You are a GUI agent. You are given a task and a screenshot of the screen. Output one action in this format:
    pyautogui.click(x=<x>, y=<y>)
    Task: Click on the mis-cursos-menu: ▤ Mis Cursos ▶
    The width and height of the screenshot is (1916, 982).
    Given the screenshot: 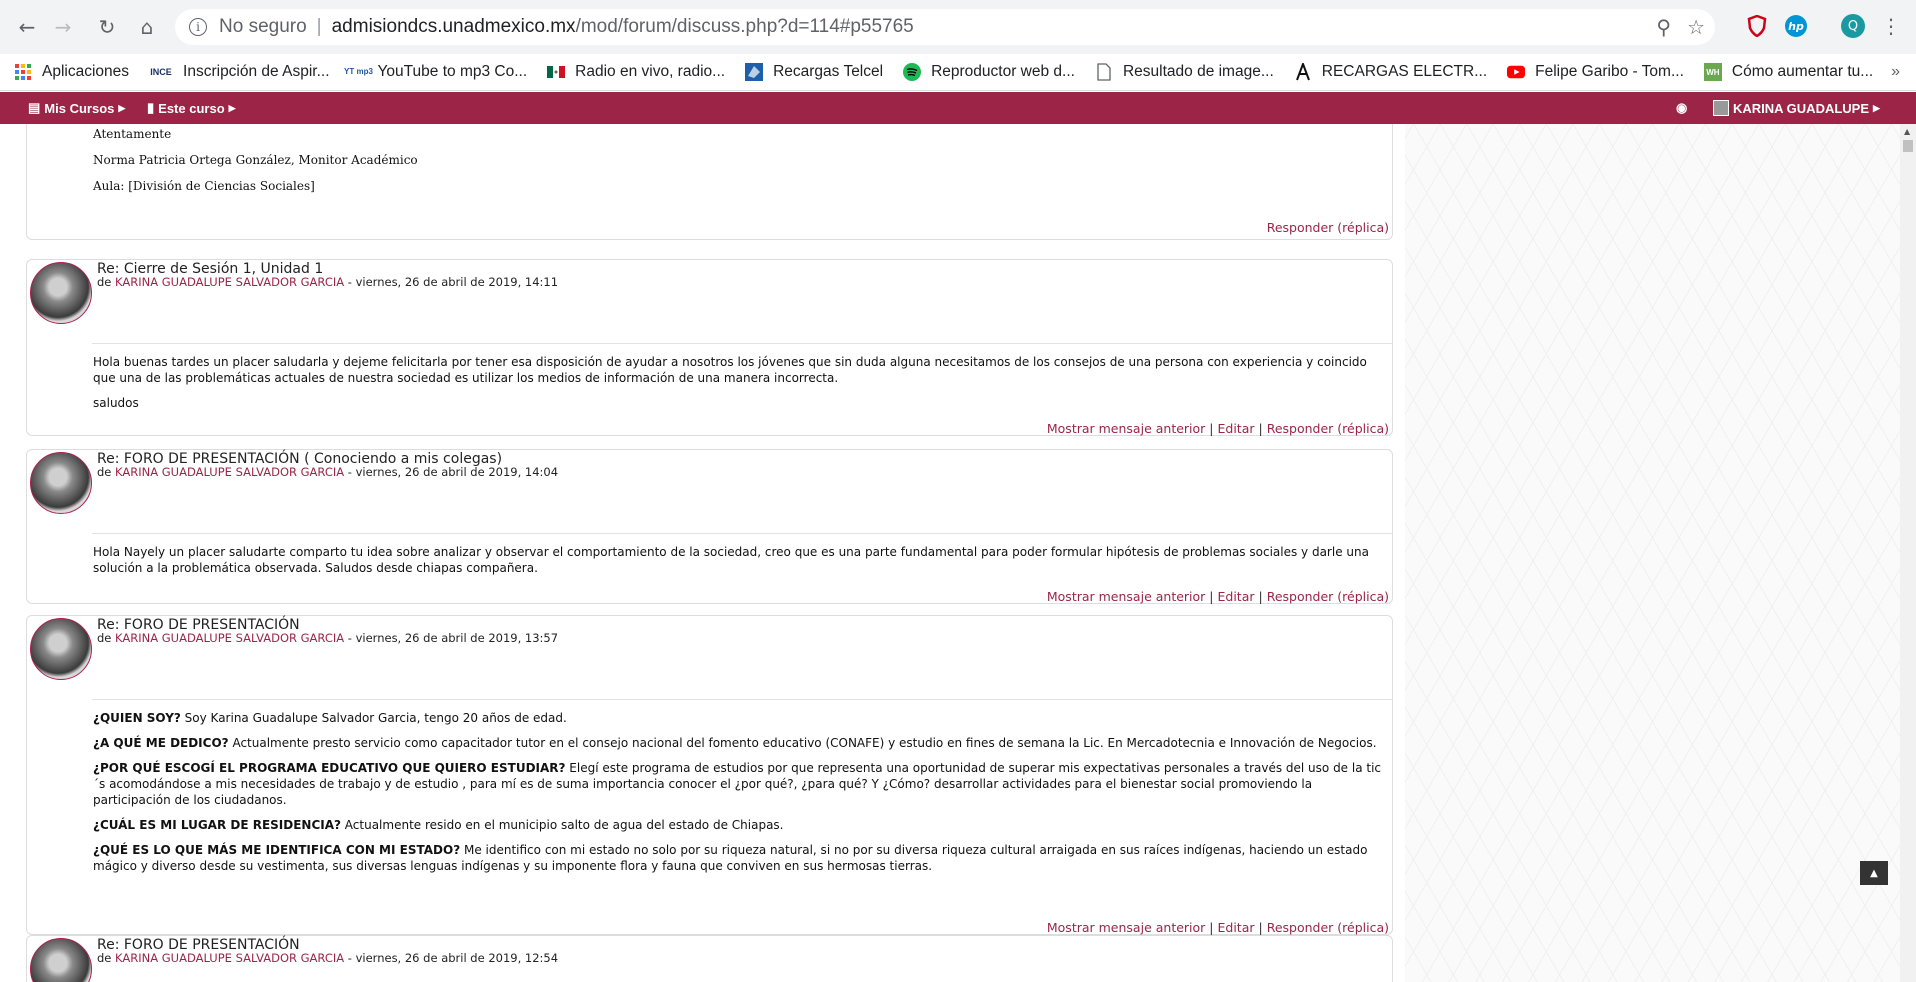 What is the action you would take?
    pyautogui.click(x=76, y=108)
    